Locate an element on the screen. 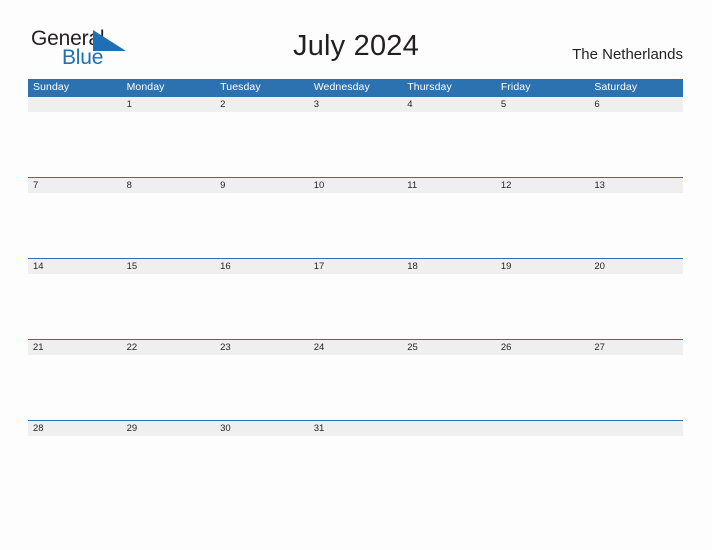  calendar-day-cell: 14 is located at coordinates (75, 298).